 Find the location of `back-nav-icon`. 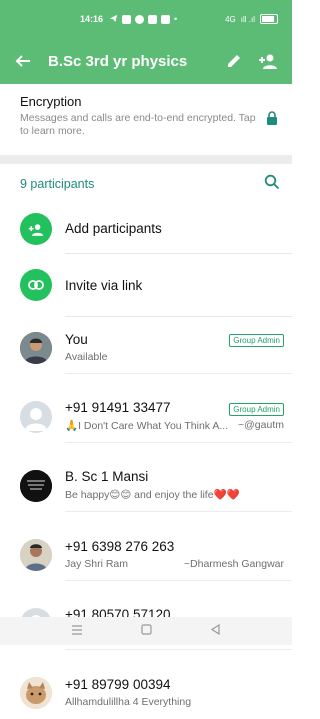

back-nav-icon is located at coordinates (215, 631).